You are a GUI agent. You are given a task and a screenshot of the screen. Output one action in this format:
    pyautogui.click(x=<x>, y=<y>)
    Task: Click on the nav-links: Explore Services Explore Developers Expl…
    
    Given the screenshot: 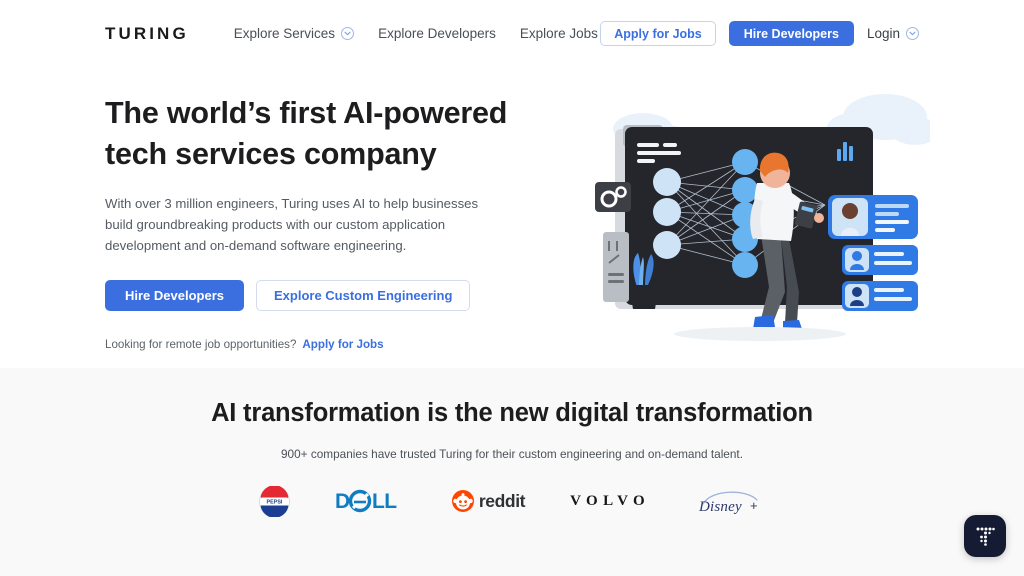 What is the action you would take?
    pyautogui.click(x=416, y=33)
    